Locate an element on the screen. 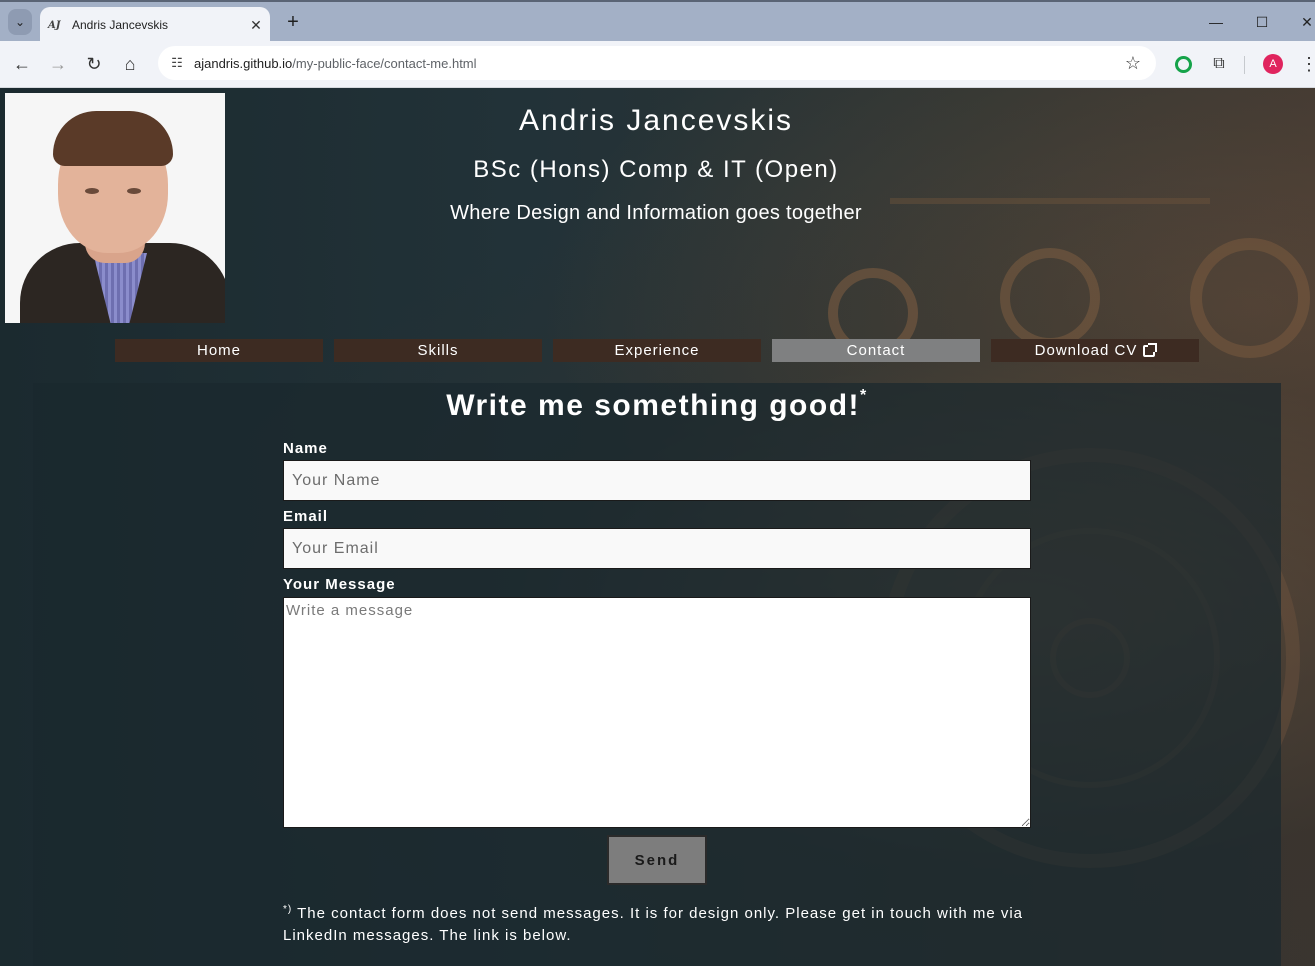  footnote-marker: * is located at coordinates (864, 395).